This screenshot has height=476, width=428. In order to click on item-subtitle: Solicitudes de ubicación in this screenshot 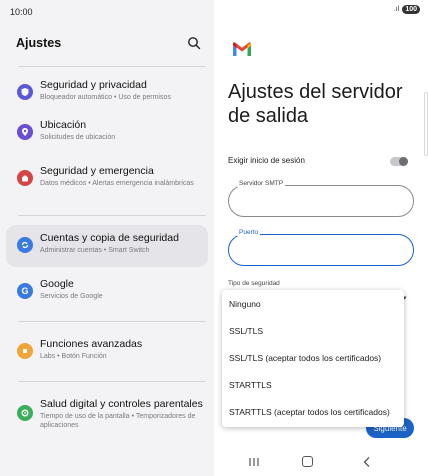, I will do `click(78, 137)`.